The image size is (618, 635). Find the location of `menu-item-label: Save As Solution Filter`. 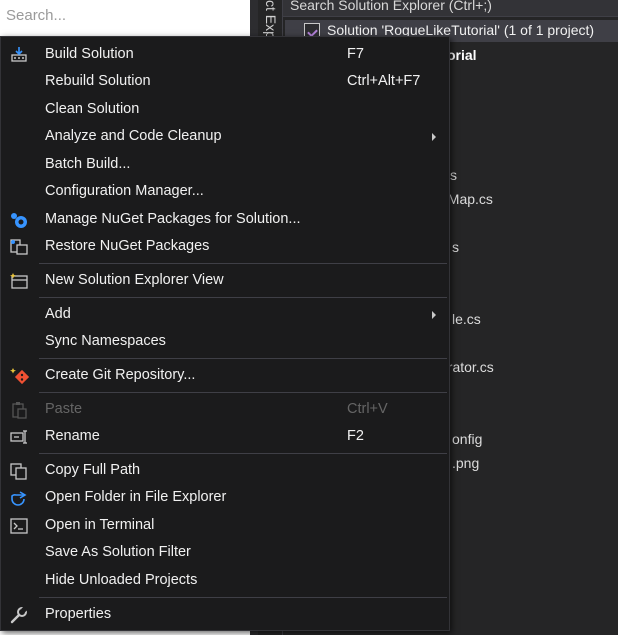

menu-item-label: Save As Solution Filter is located at coordinates (118, 552).